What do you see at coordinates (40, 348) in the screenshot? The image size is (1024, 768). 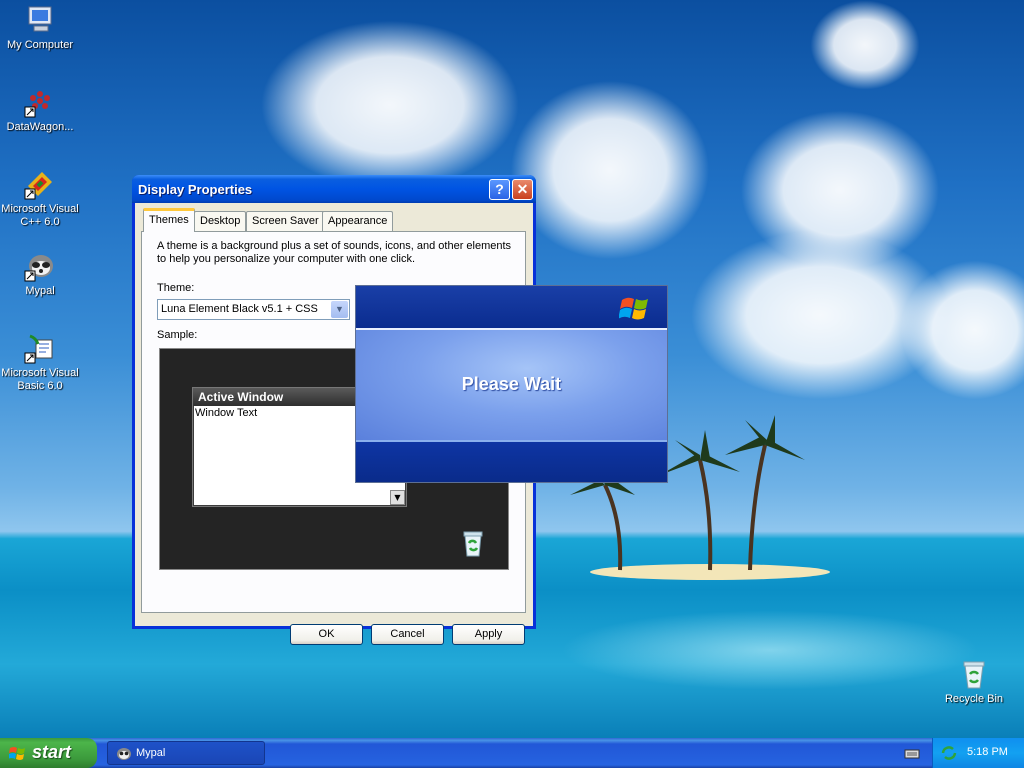 I see `visual-basic-icon` at bounding box center [40, 348].